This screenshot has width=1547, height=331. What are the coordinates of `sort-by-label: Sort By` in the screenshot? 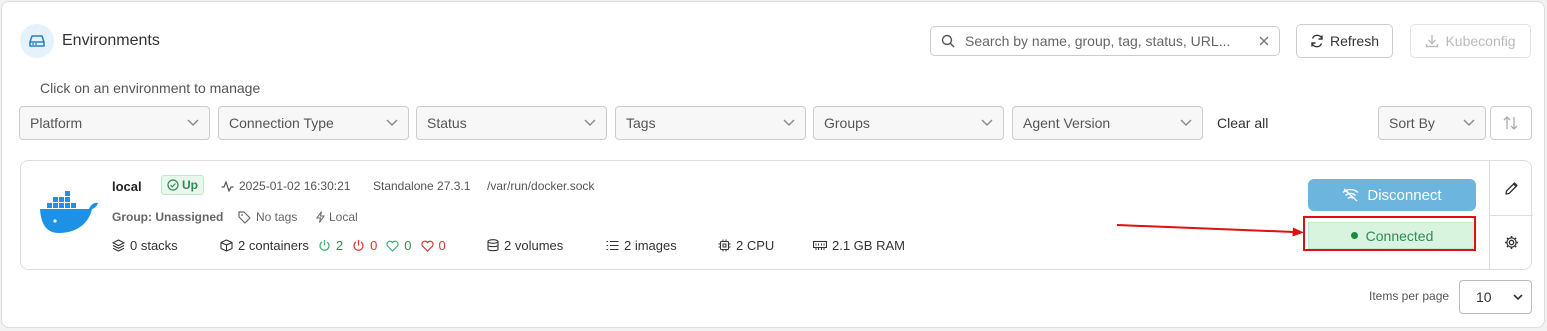 It's located at (1412, 123).